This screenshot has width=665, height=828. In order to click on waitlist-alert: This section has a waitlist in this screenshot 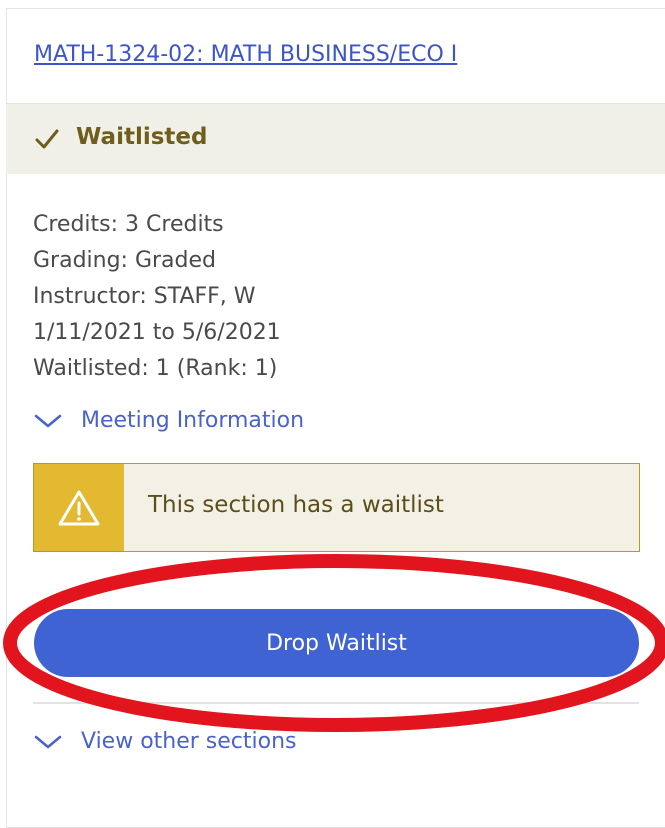, I will do `click(336, 507)`.